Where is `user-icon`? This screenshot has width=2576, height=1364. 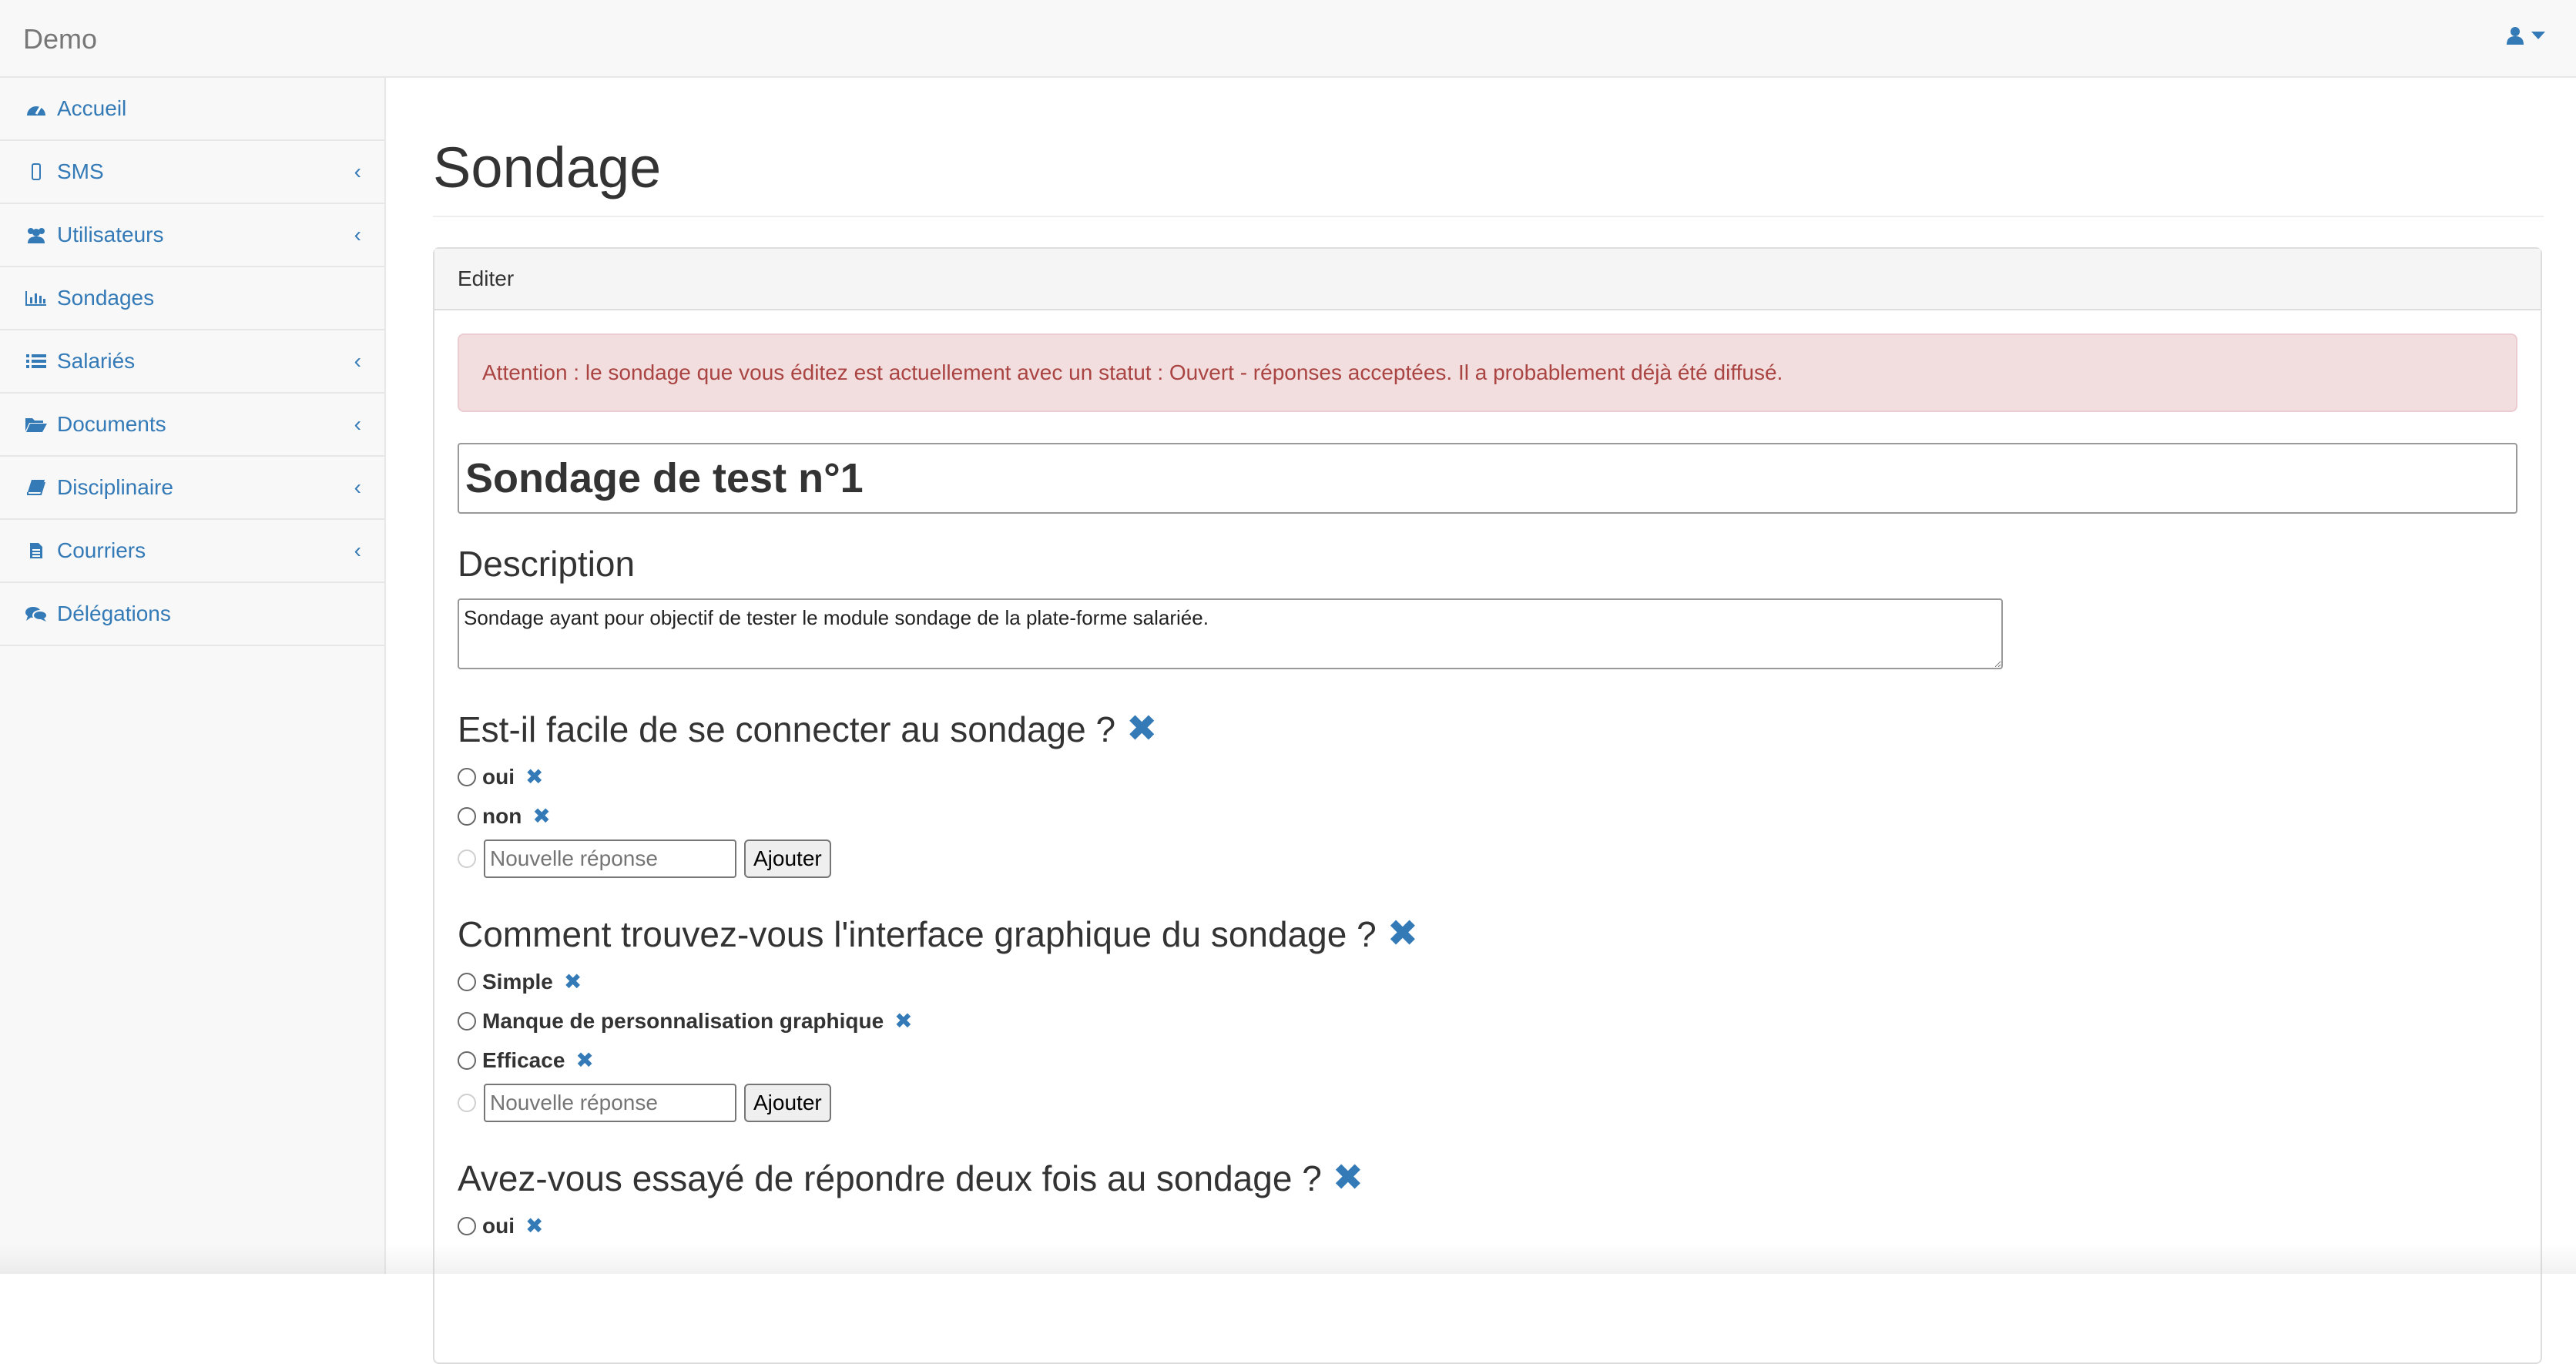
user-icon is located at coordinates (2515, 35).